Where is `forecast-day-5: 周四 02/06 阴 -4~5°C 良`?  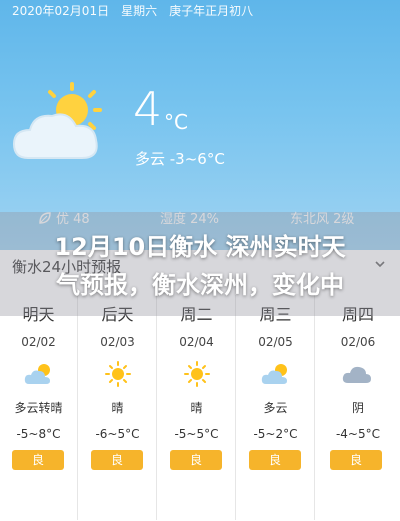
forecast-day-5: 周四 02/06 阴 -4~5°C 良 is located at coordinates (358, 407).